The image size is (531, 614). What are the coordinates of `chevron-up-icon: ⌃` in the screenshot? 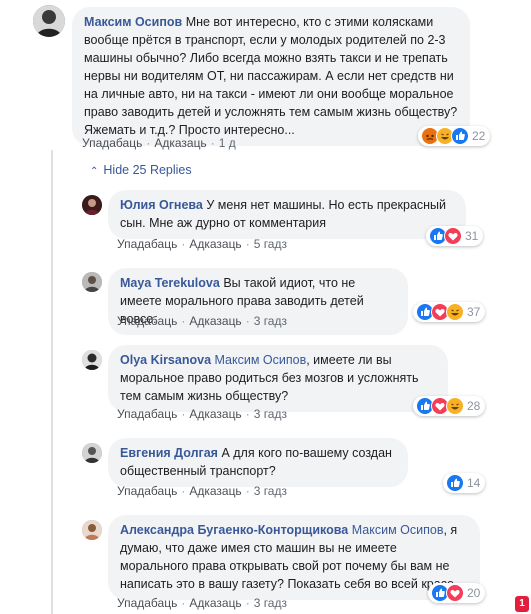 It's located at (94, 171).